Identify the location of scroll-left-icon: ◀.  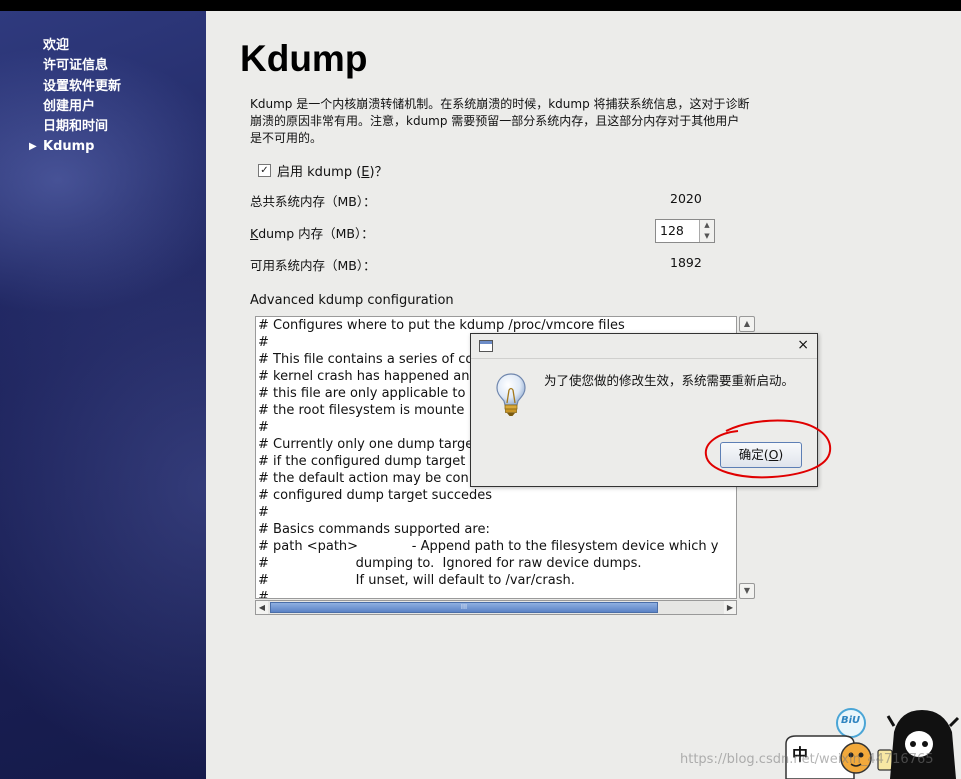
(262, 607).